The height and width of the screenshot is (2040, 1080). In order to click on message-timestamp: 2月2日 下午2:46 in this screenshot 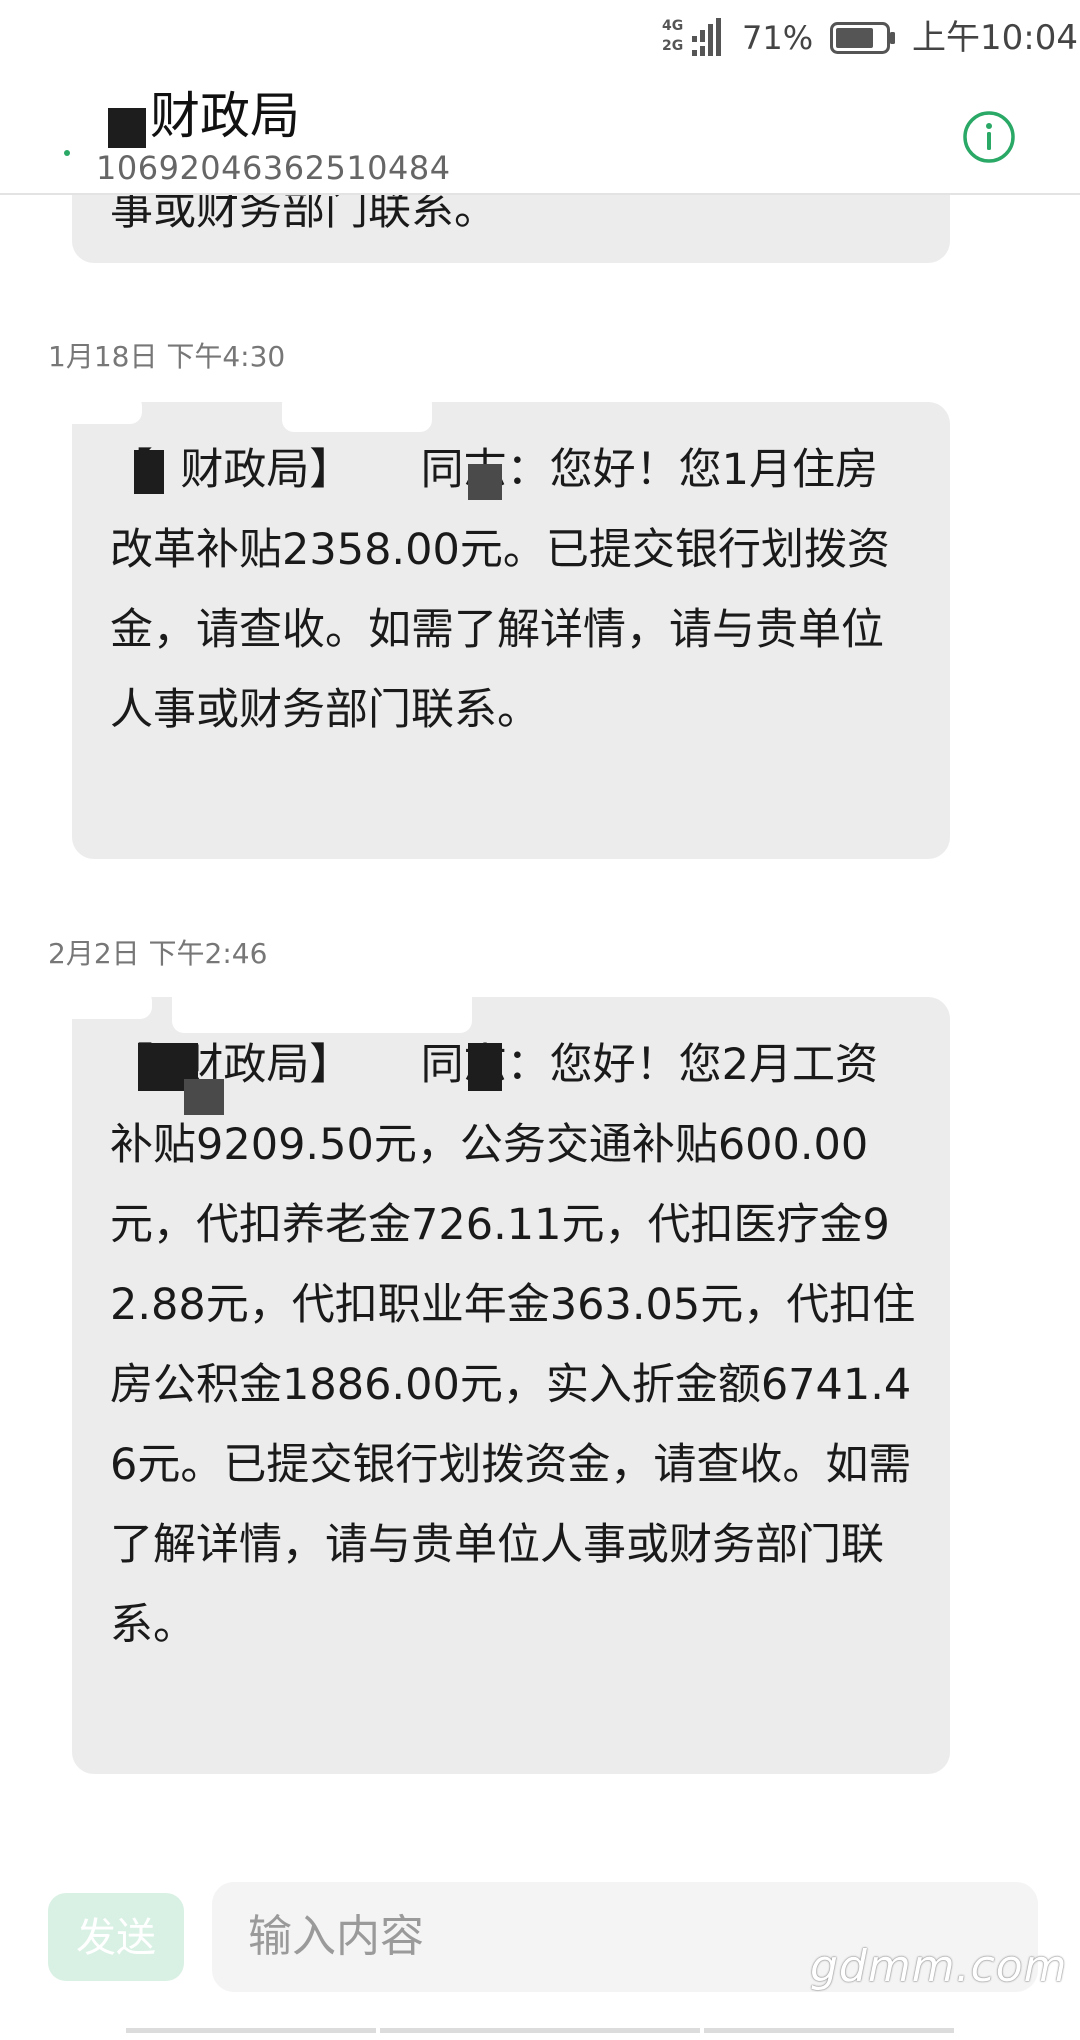, I will do `click(158, 953)`.